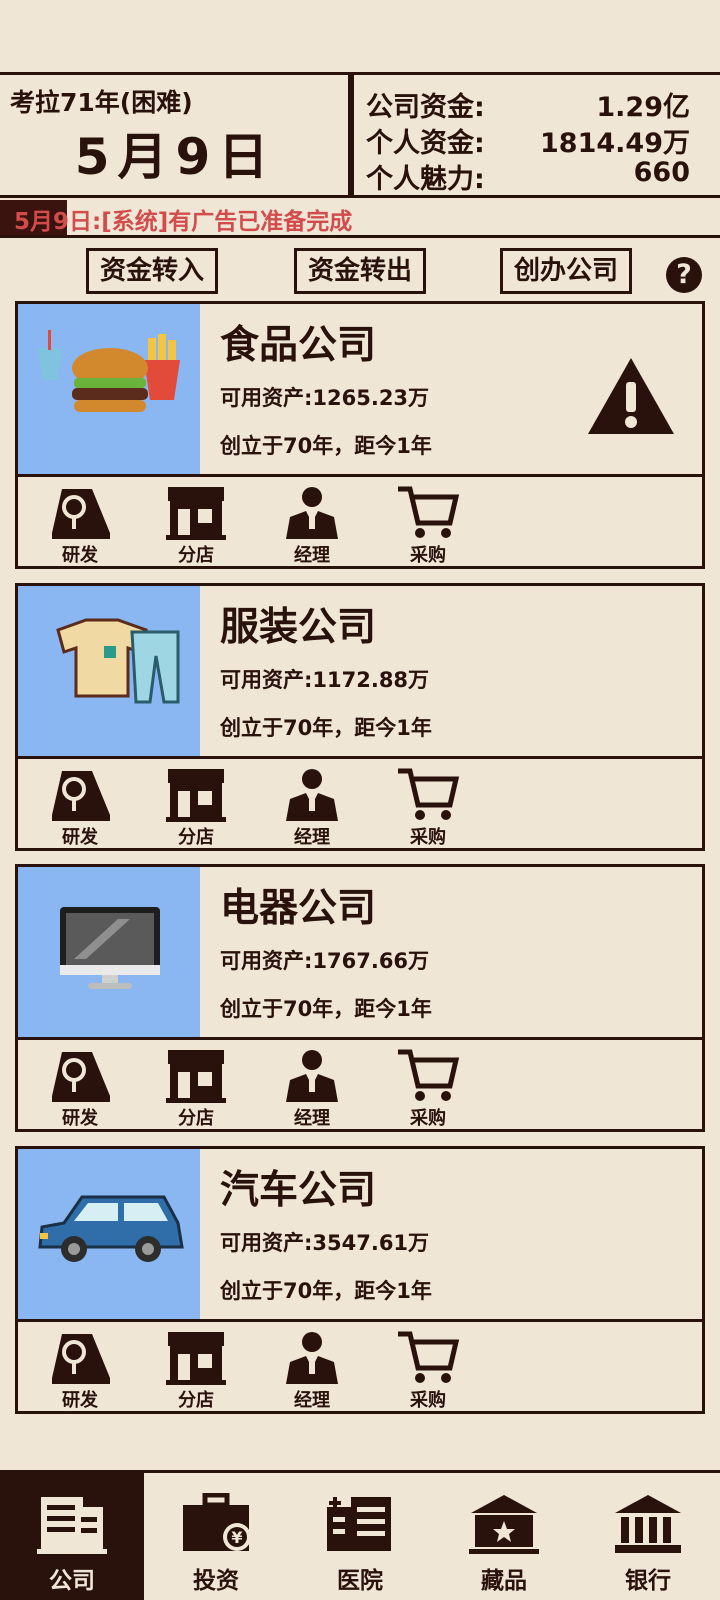 The height and width of the screenshot is (1600, 720). Describe the element at coordinates (101, 102) in the screenshot. I see `era-label: 考拉71年(困难)` at that location.